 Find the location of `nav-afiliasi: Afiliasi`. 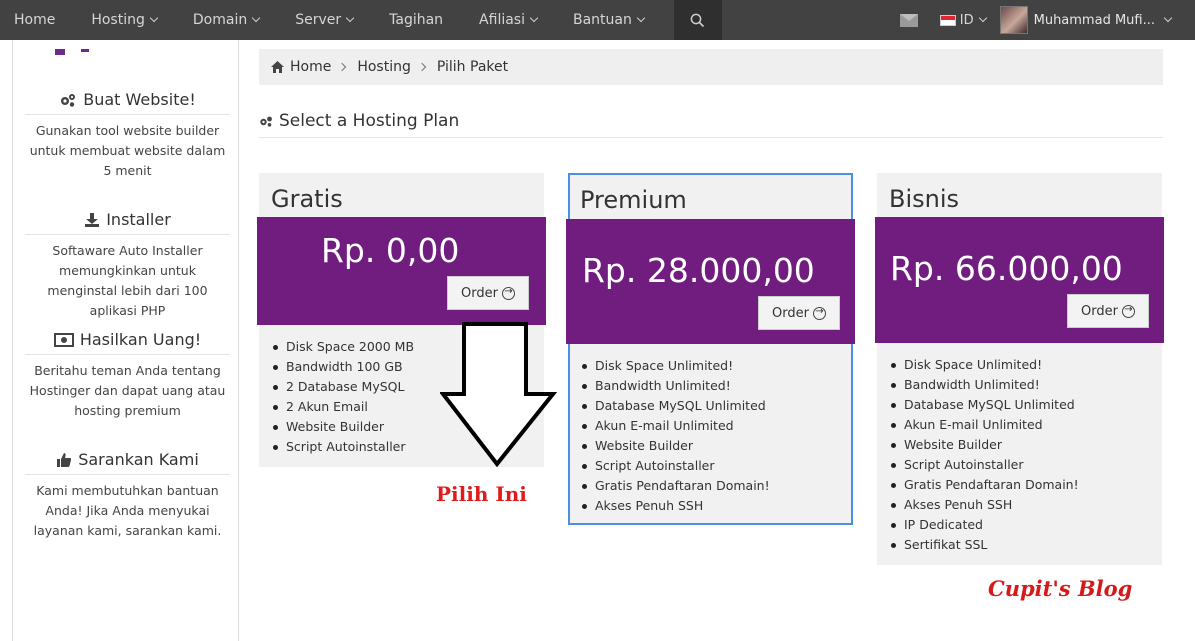

nav-afiliasi: Afiliasi is located at coordinates (508, 20).